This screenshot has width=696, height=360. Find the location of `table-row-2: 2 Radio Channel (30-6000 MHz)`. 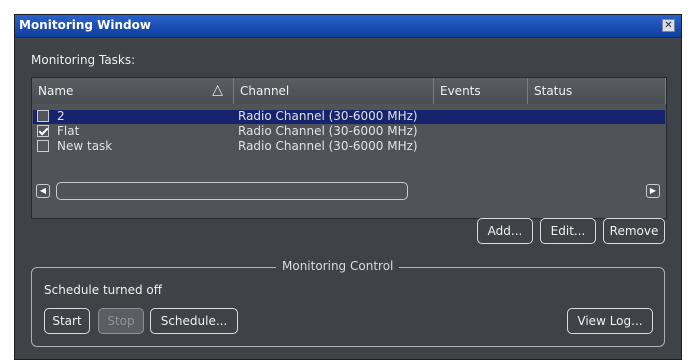

table-row-2: 2 Radio Channel (30-6000 MHz) is located at coordinates (349, 116).